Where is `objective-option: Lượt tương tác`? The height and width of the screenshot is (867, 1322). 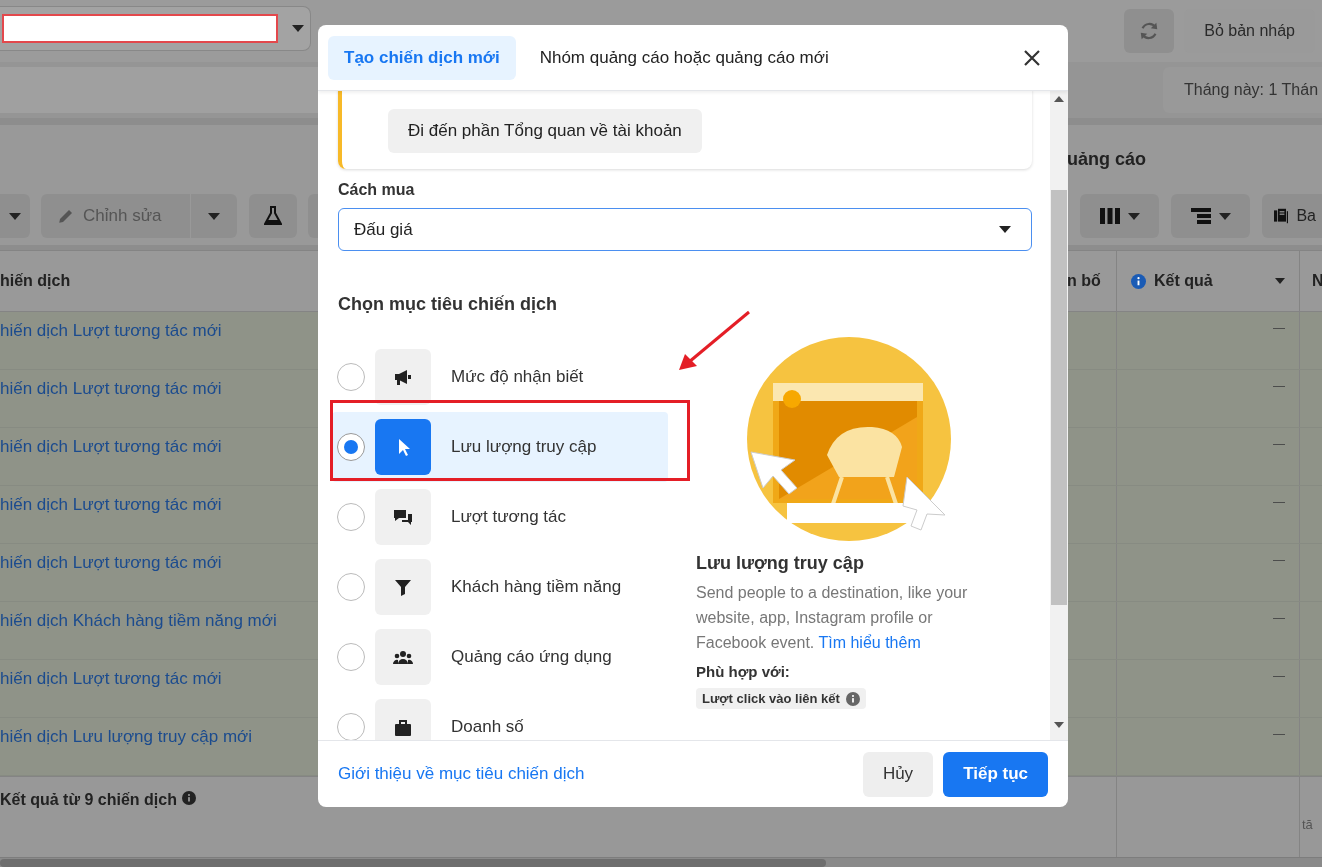 objective-option: Lượt tương tác is located at coordinates (500, 517).